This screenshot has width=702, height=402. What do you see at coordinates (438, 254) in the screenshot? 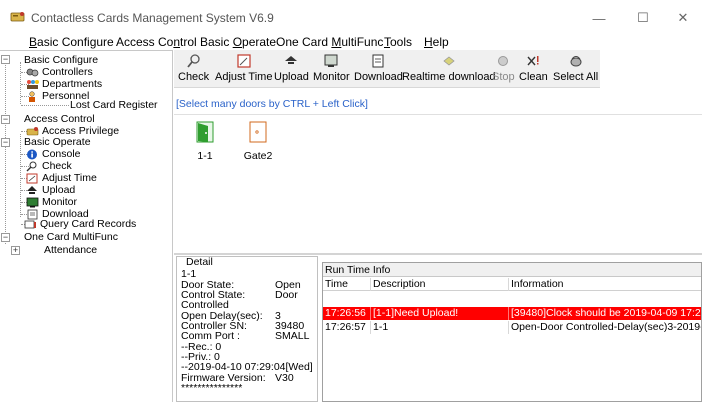
I see `panel-splitter` at bounding box center [438, 254].